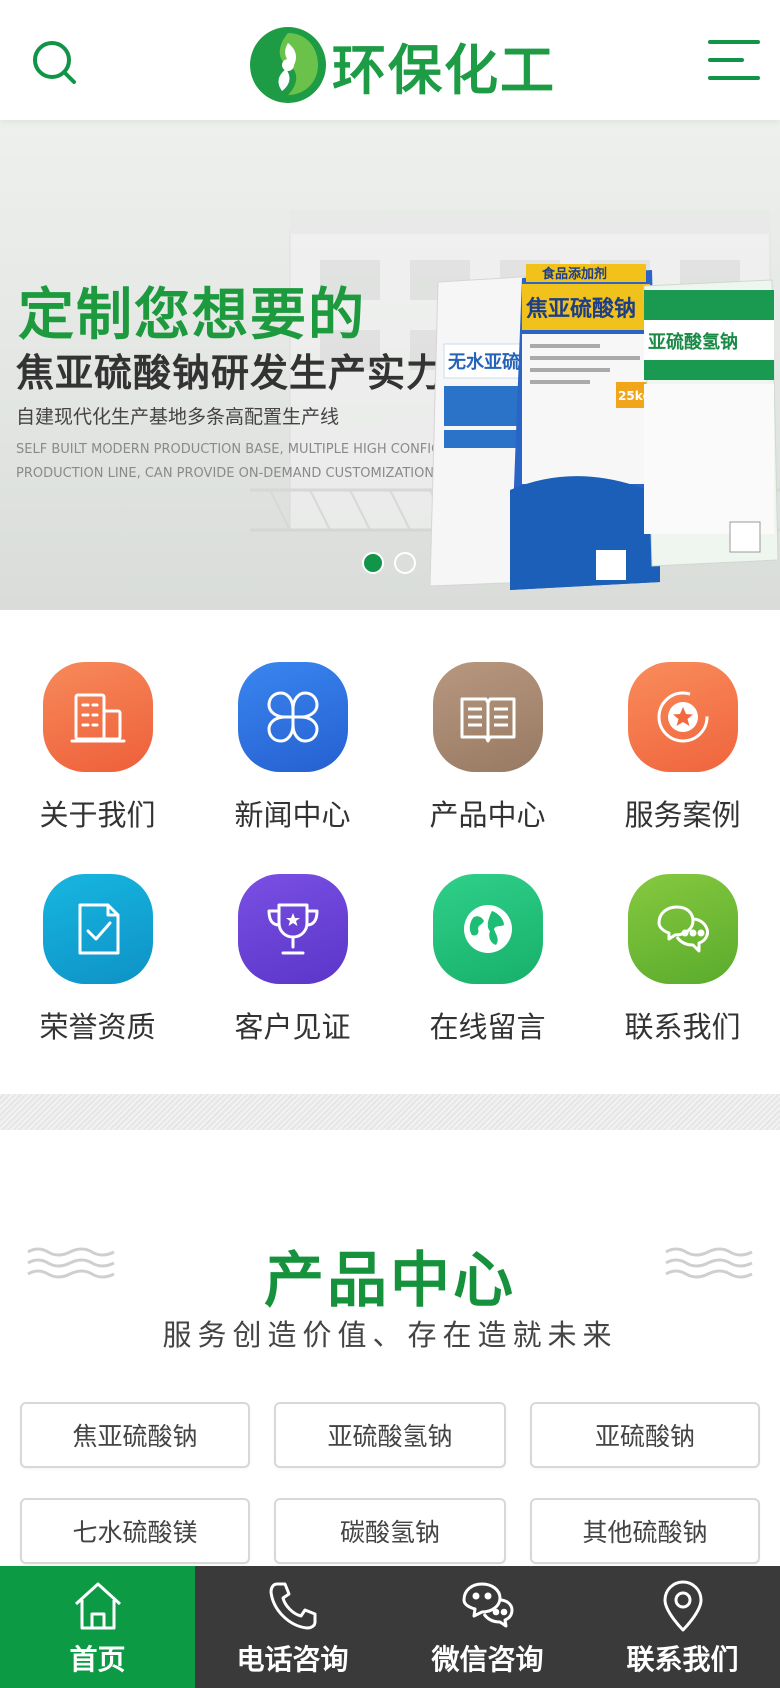 The width and height of the screenshot is (780, 1688). I want to click on grid-item-news: 新闻中心, so click(292, 748).